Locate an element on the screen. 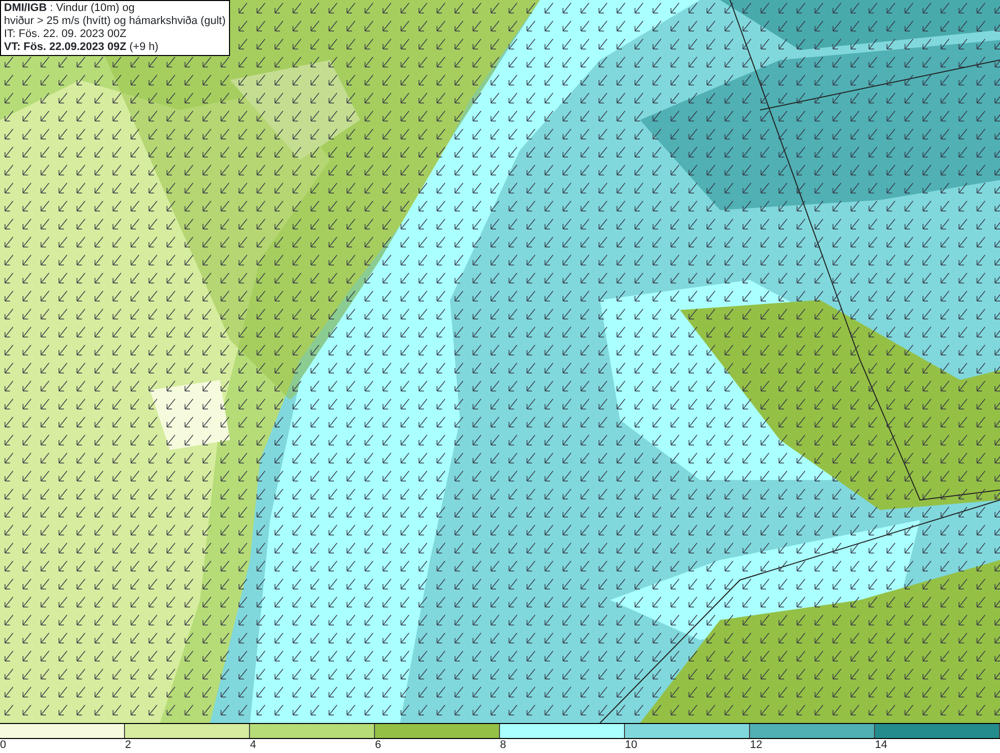  legend-label: 14 is located at coordinates (881, 745).